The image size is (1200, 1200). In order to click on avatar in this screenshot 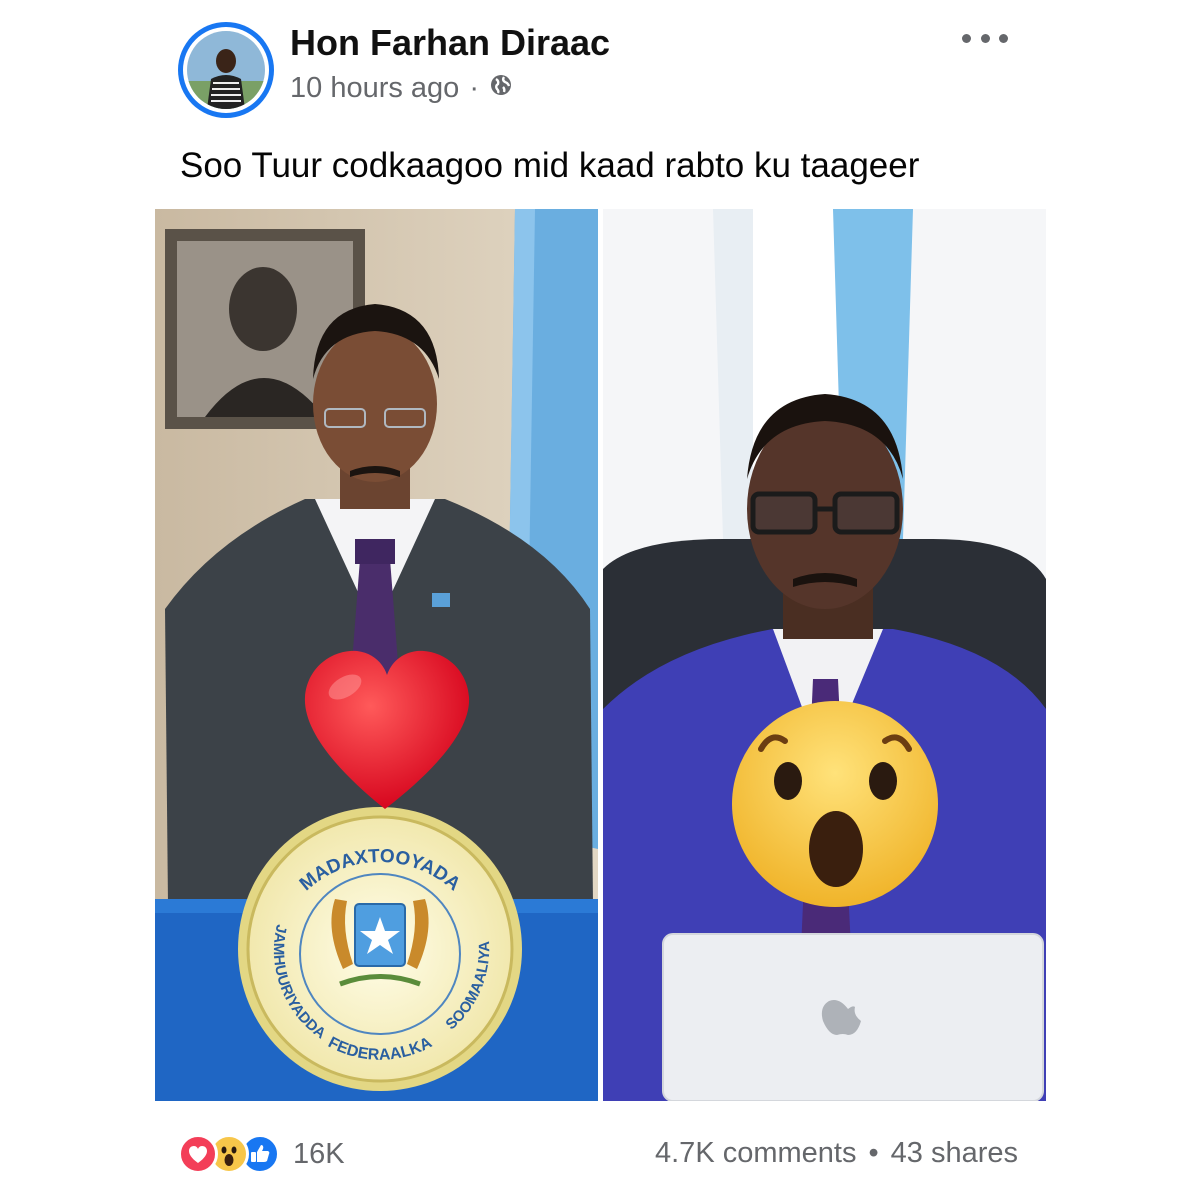, I will do `click(226, 70)`.